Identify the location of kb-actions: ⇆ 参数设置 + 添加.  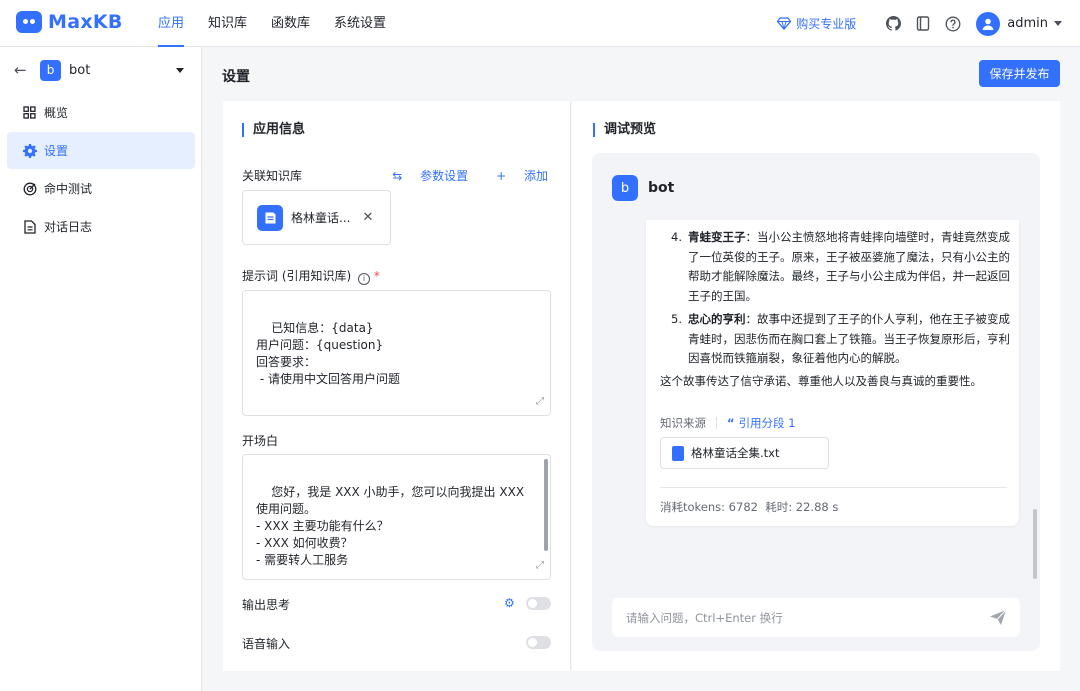
(456, 175).